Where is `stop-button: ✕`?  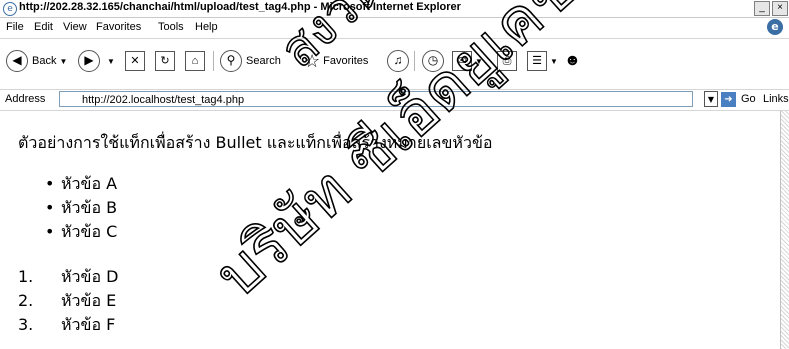 stop-button: ✕ is located at coordinates (135, 61).